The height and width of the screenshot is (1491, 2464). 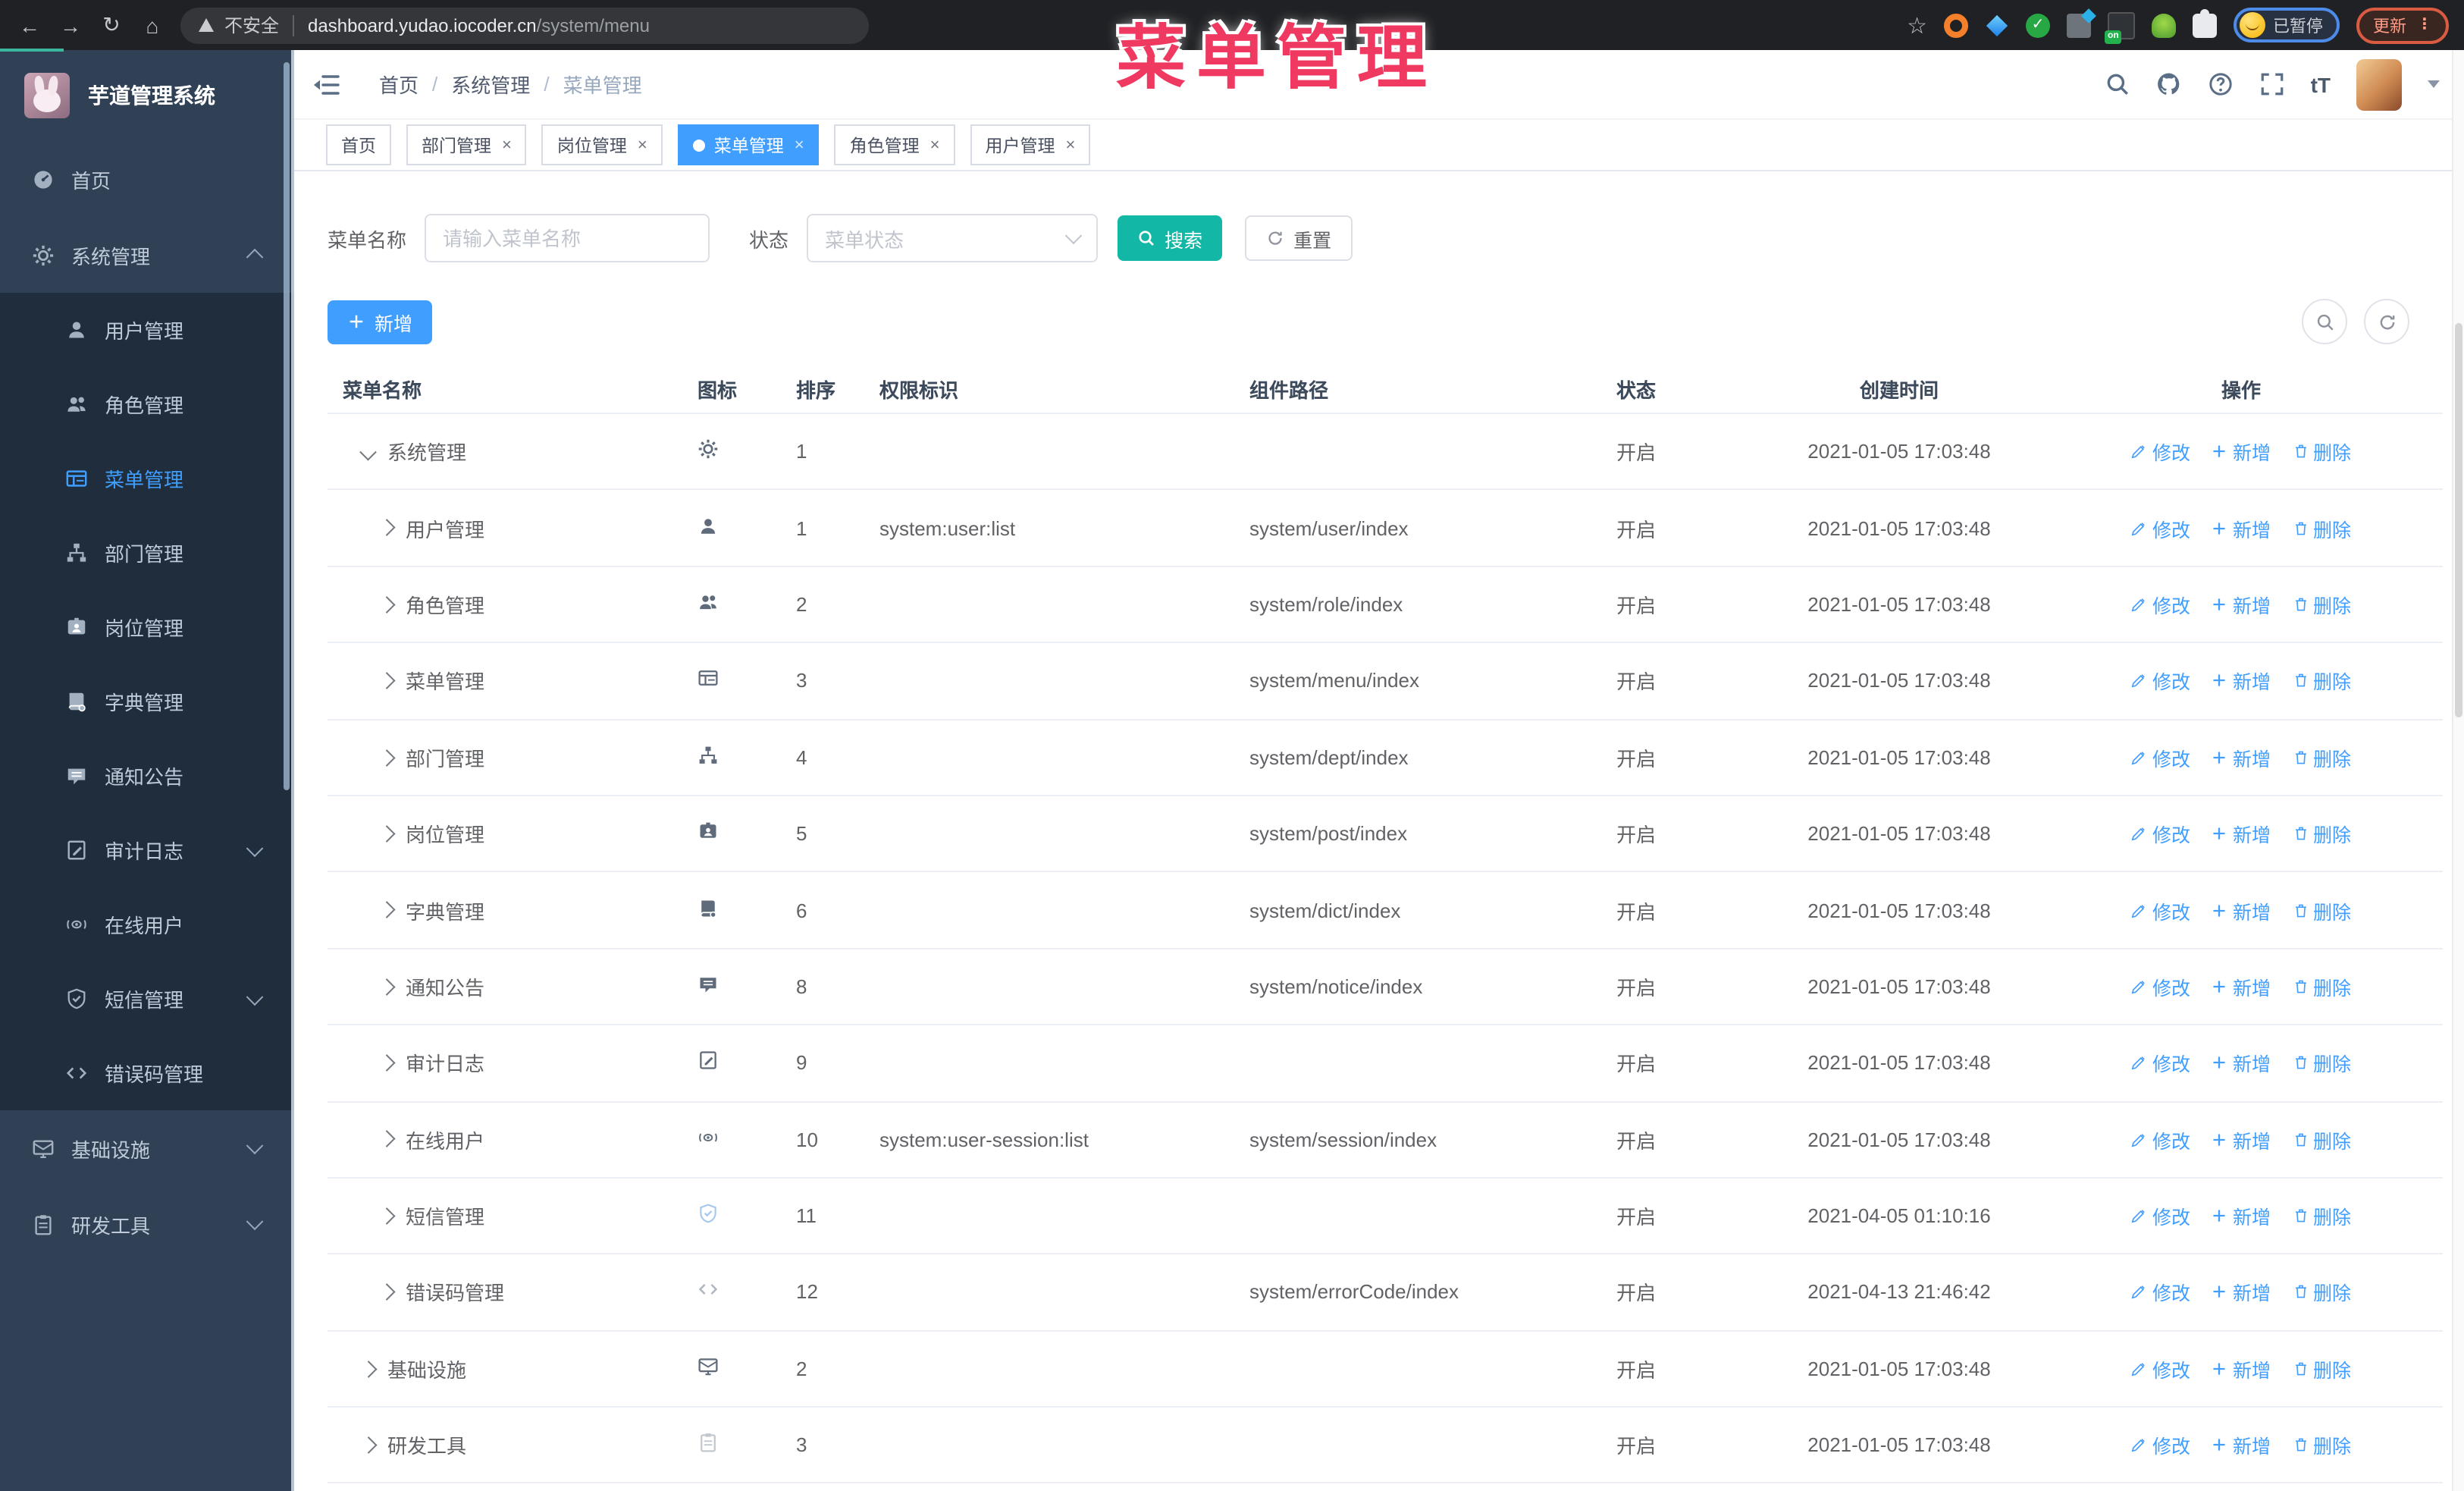 What do you see at coordinates (490, 84) in the screenshot?
I see `breadcrumb-system: 系统管理` at bounding box center [490, 84].